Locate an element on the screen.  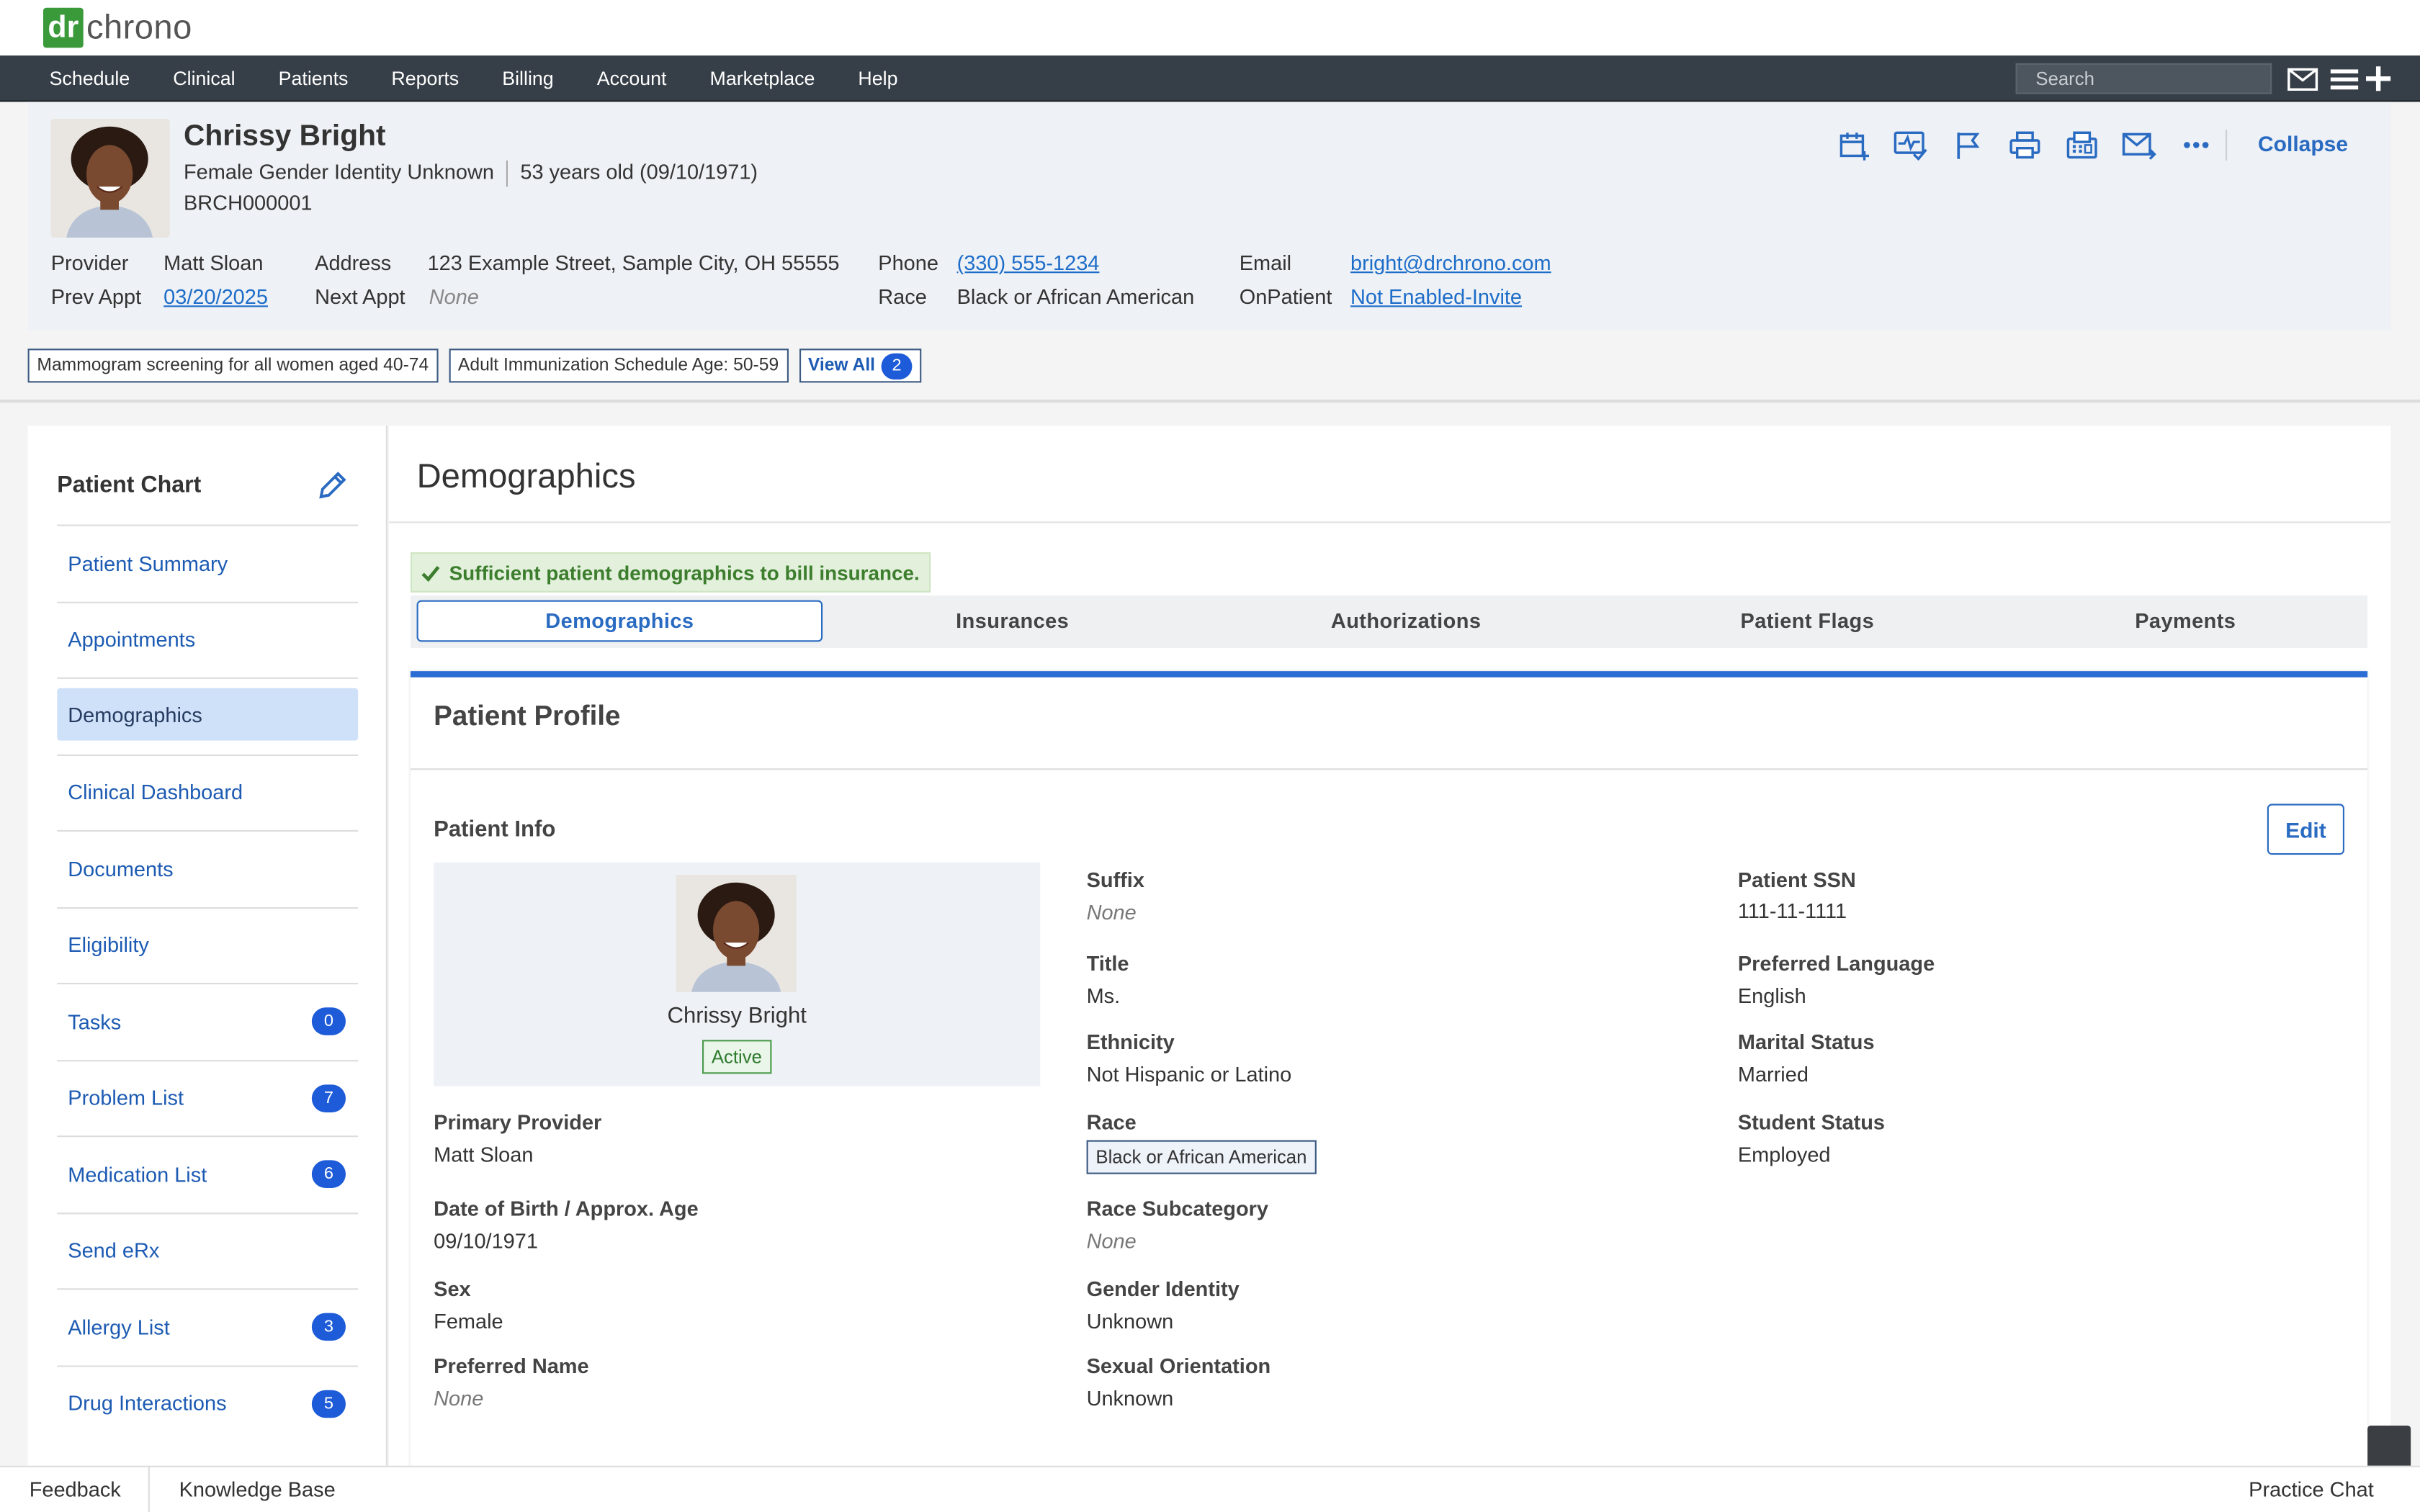
field-label: Sexual Orientation is located at coordinates (1178, 1366).